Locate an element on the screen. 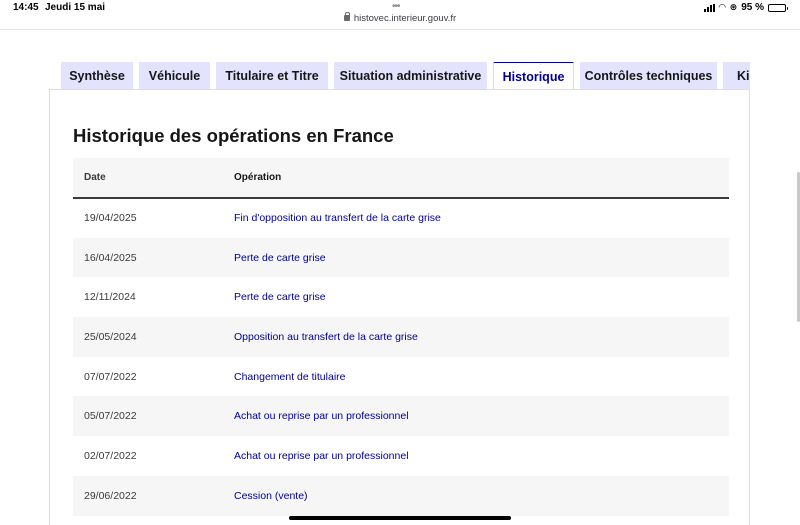 This screenshot has width=800, height=525. status-time: 14:45 is located at coordinates (26, 7).